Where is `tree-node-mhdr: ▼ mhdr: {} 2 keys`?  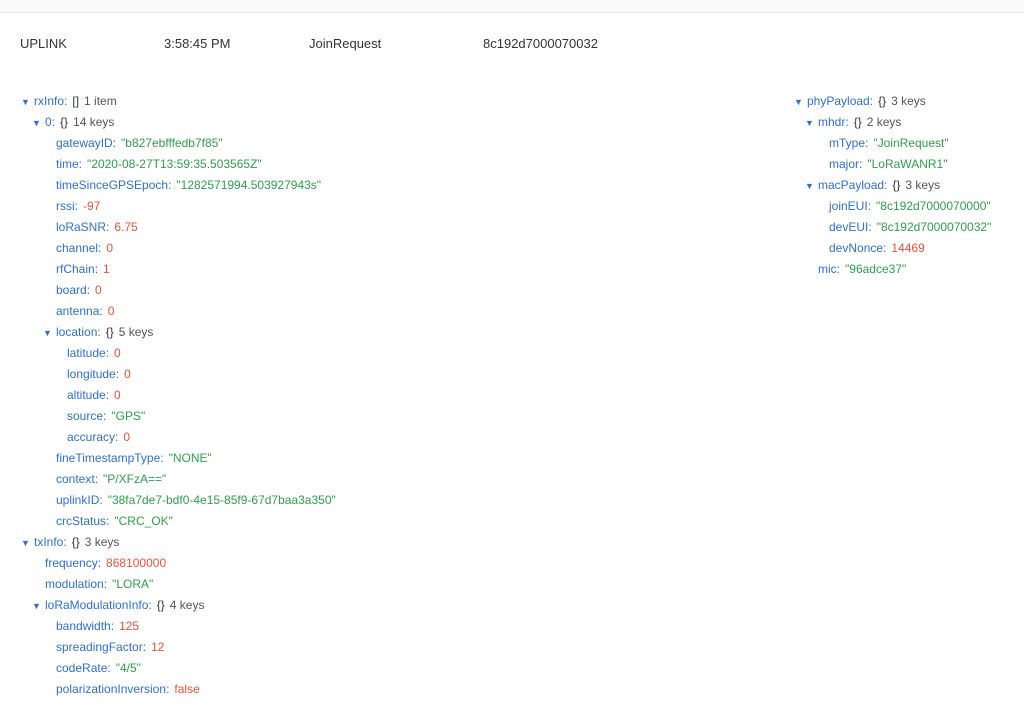 tree-node-mhdr: ▼ mhdr: {} 2 keys is located at coordinates (853, 122).